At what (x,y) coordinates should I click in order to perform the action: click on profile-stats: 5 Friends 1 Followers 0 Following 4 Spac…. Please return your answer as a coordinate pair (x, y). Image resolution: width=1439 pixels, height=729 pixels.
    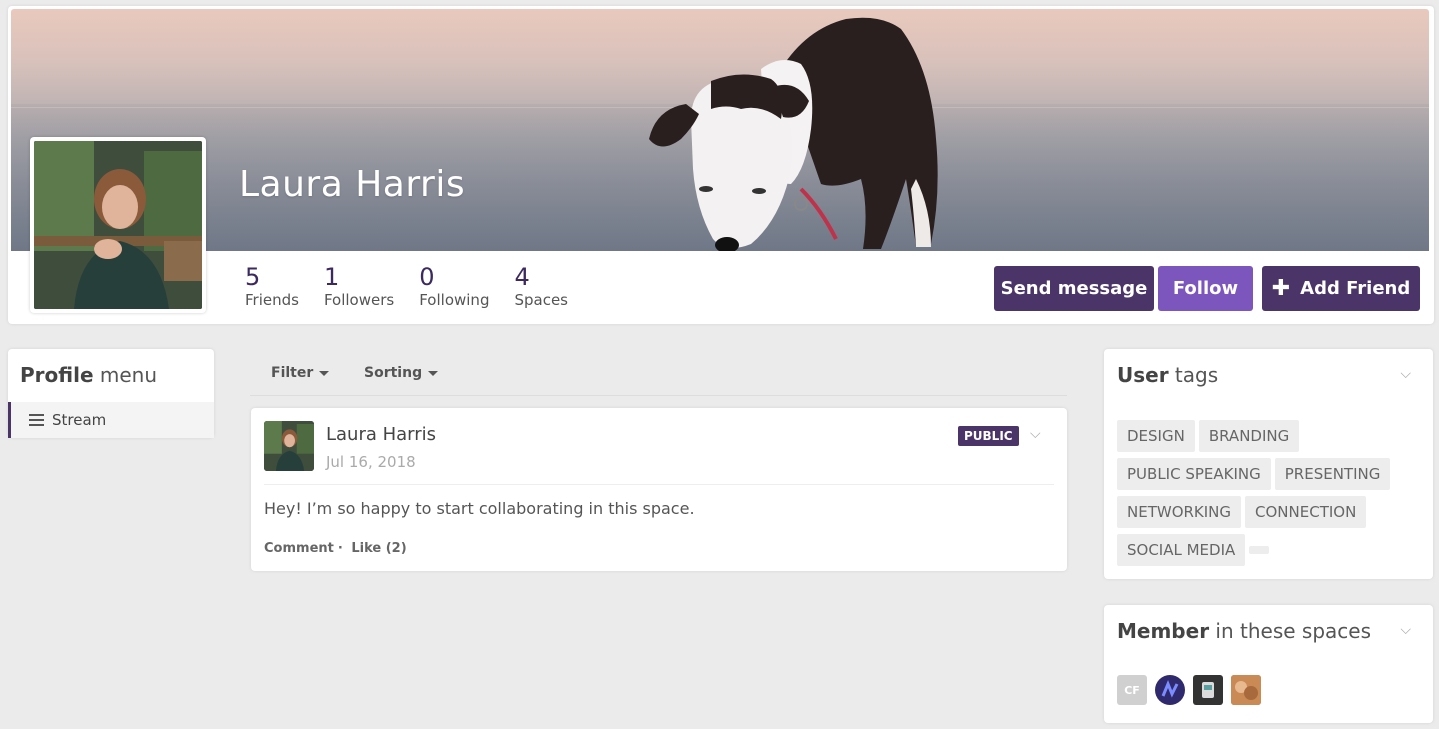
    Looking at the image, I should click on (419, 287).